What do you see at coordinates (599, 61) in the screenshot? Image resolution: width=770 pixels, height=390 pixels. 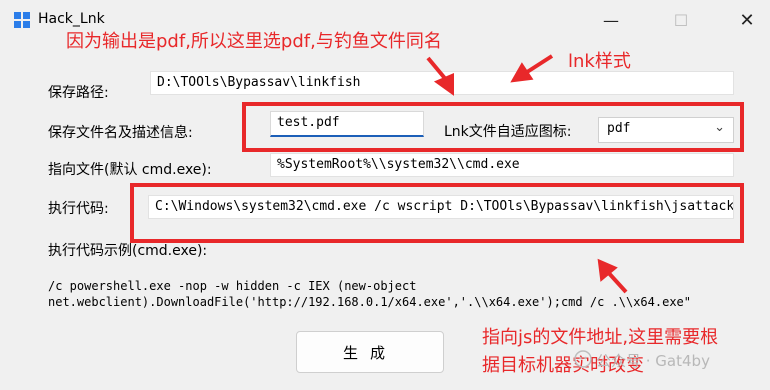 I see `lnk-style-annotation: lnk样式` at bounding box center [599, 61].